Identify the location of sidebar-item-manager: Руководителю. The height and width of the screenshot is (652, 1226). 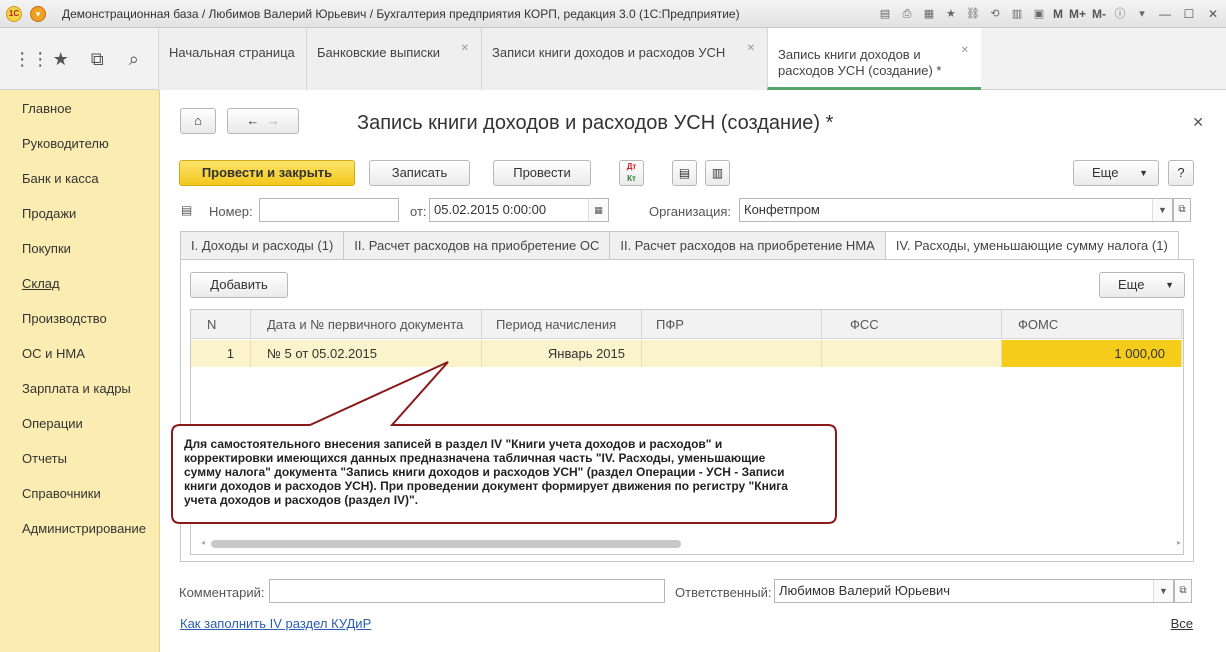
(65, 143).